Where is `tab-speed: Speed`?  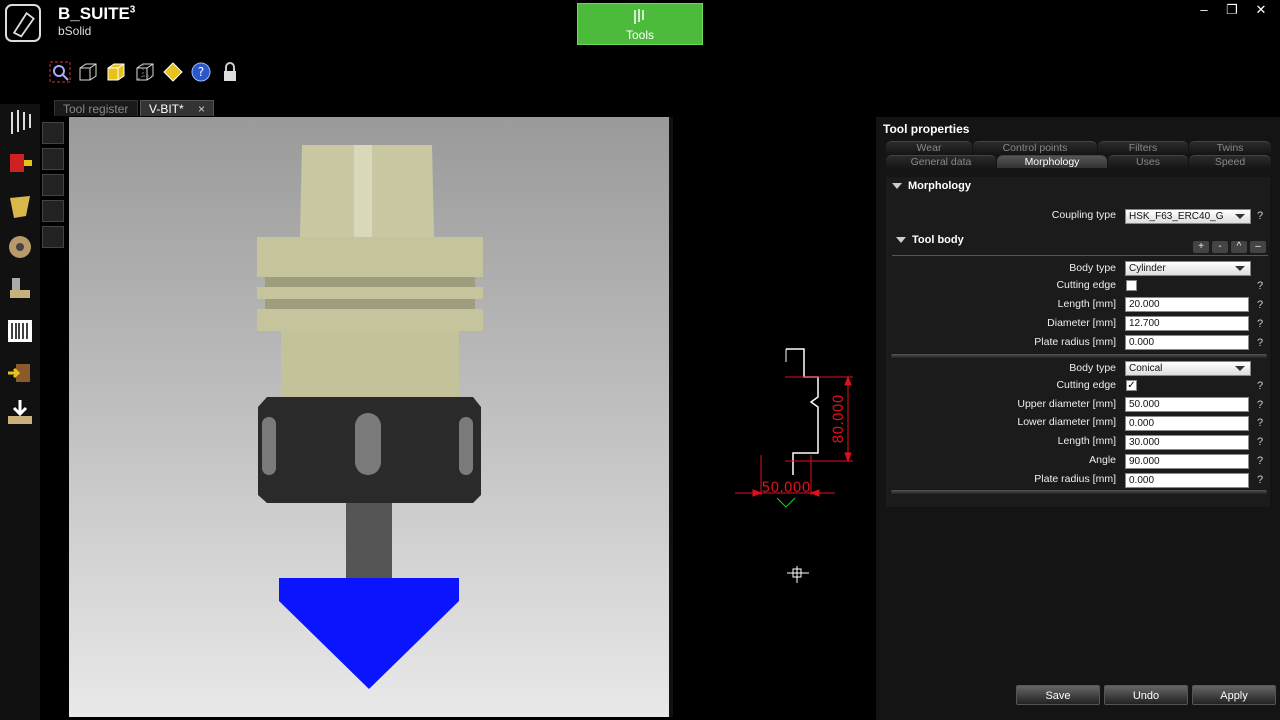 tab-speed: Speed is located at coordinates (1230, 161).